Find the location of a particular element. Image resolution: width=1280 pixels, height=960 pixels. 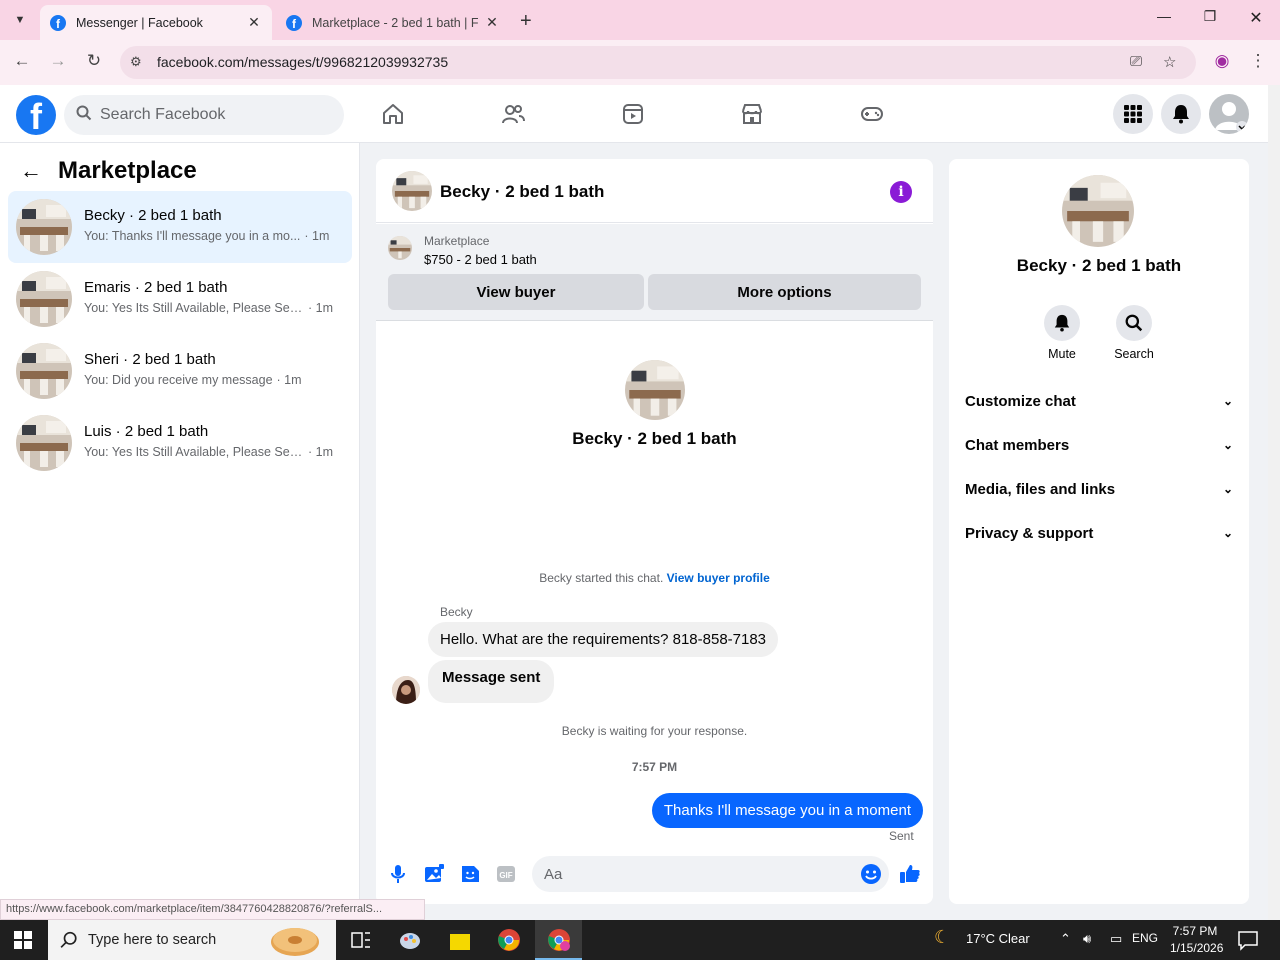

outgoing-message: Thanks I'll message you in a moment is located at coordinates (787, 810).